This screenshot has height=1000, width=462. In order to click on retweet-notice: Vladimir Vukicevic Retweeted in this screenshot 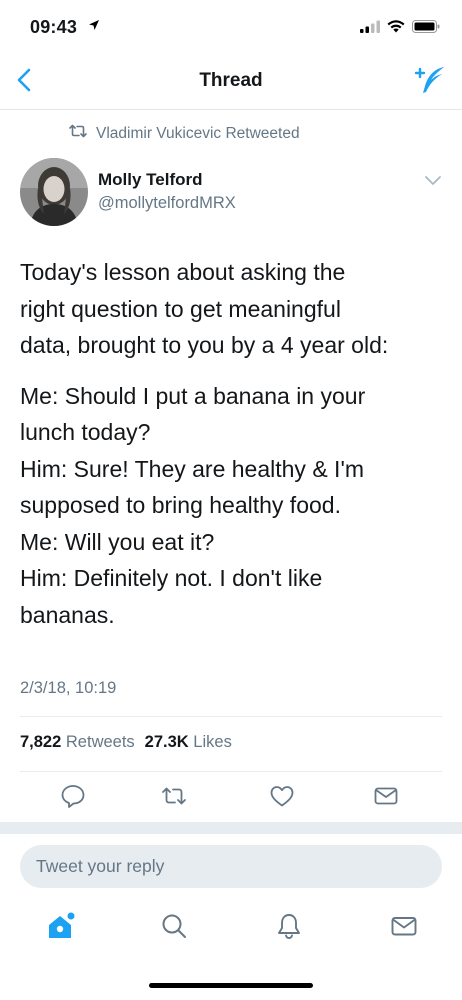, I will do `click(184, 133)`.